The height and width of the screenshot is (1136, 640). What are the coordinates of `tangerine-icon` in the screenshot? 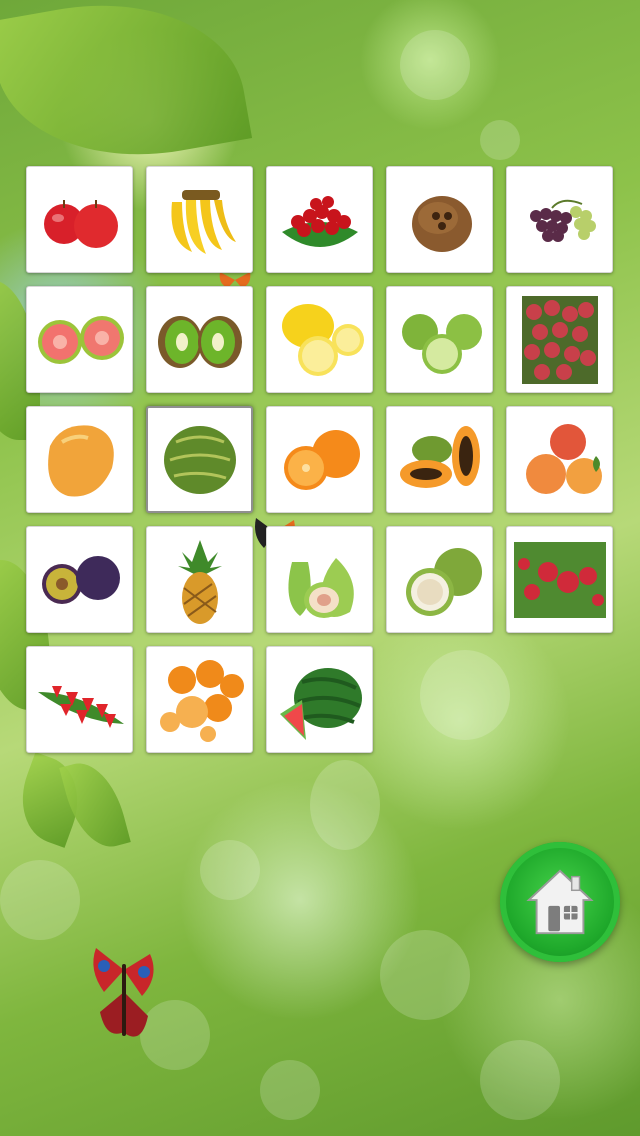 It's located at (201, 700).